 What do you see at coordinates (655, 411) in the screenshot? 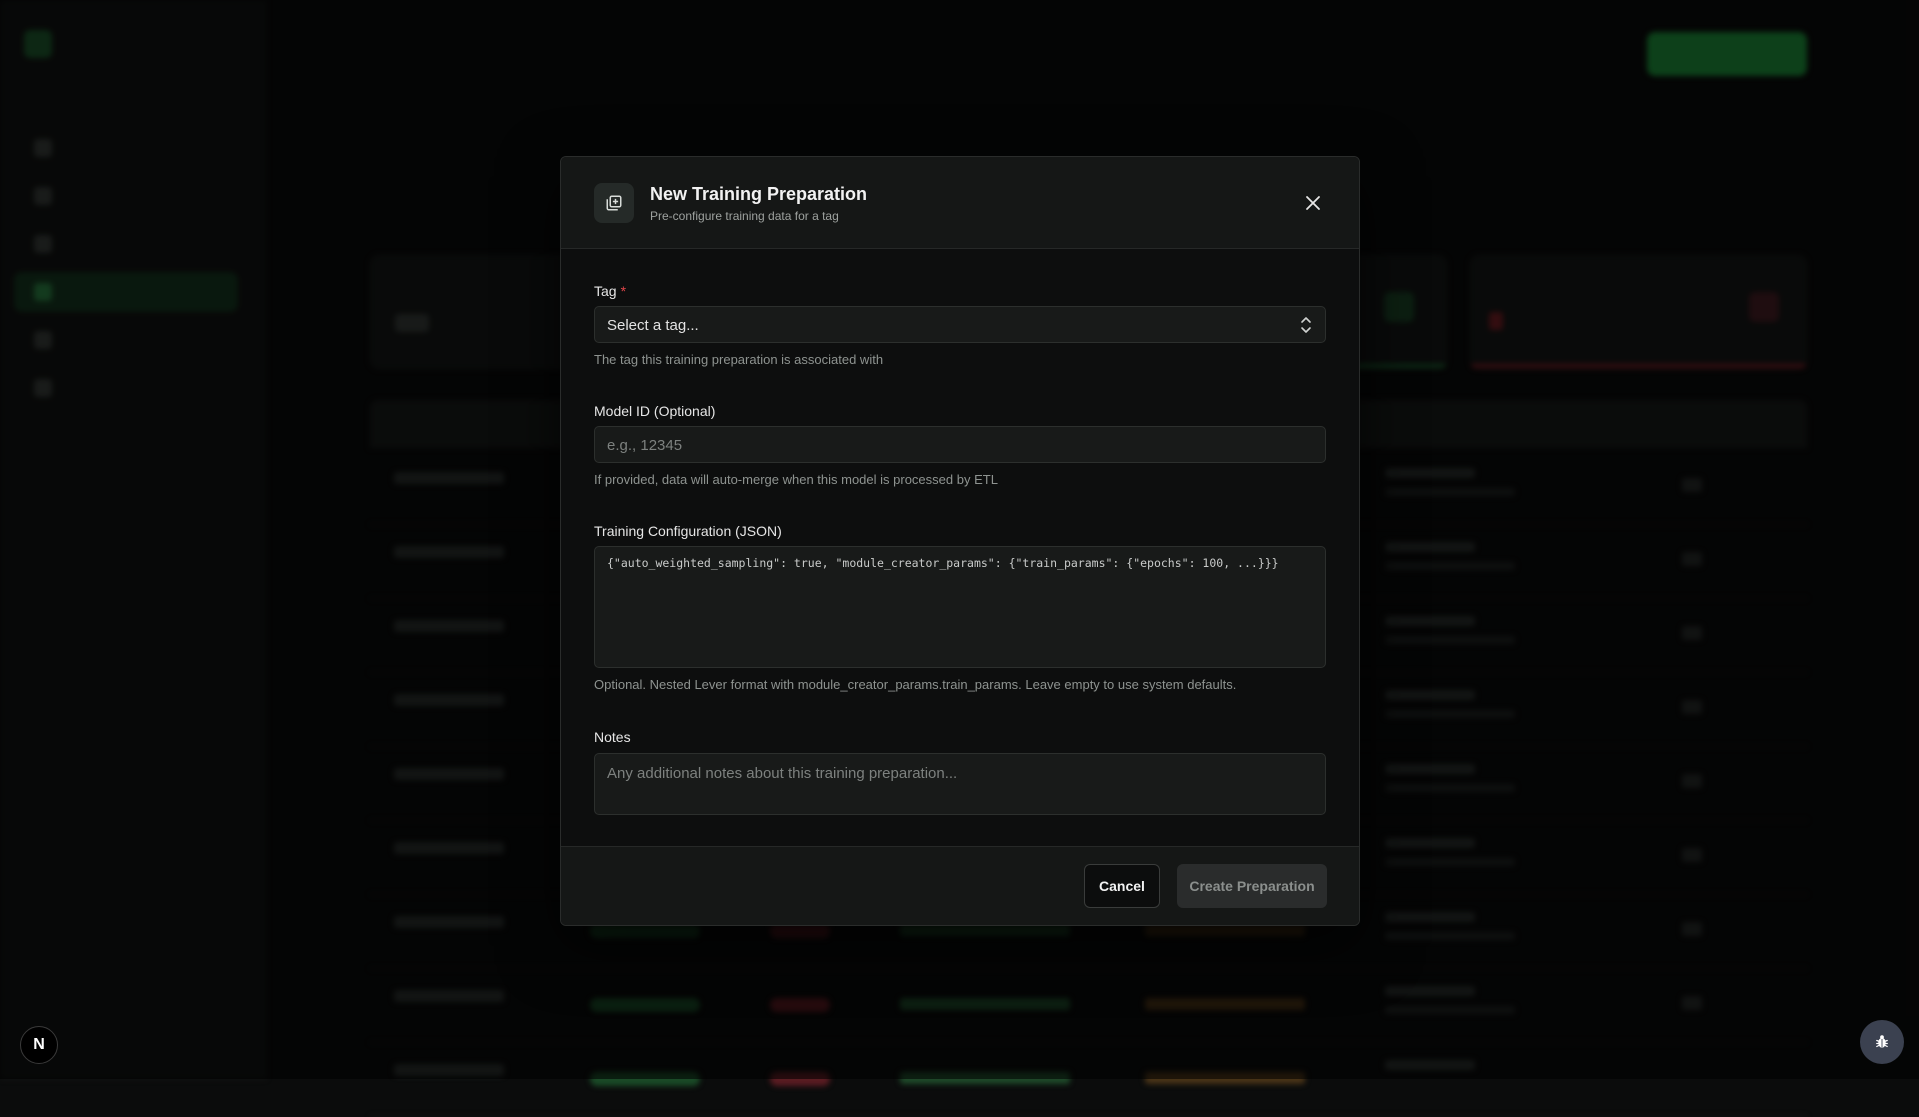
I see `model-id-label: Model ID (Optional)` at bounding box center [655, 411].